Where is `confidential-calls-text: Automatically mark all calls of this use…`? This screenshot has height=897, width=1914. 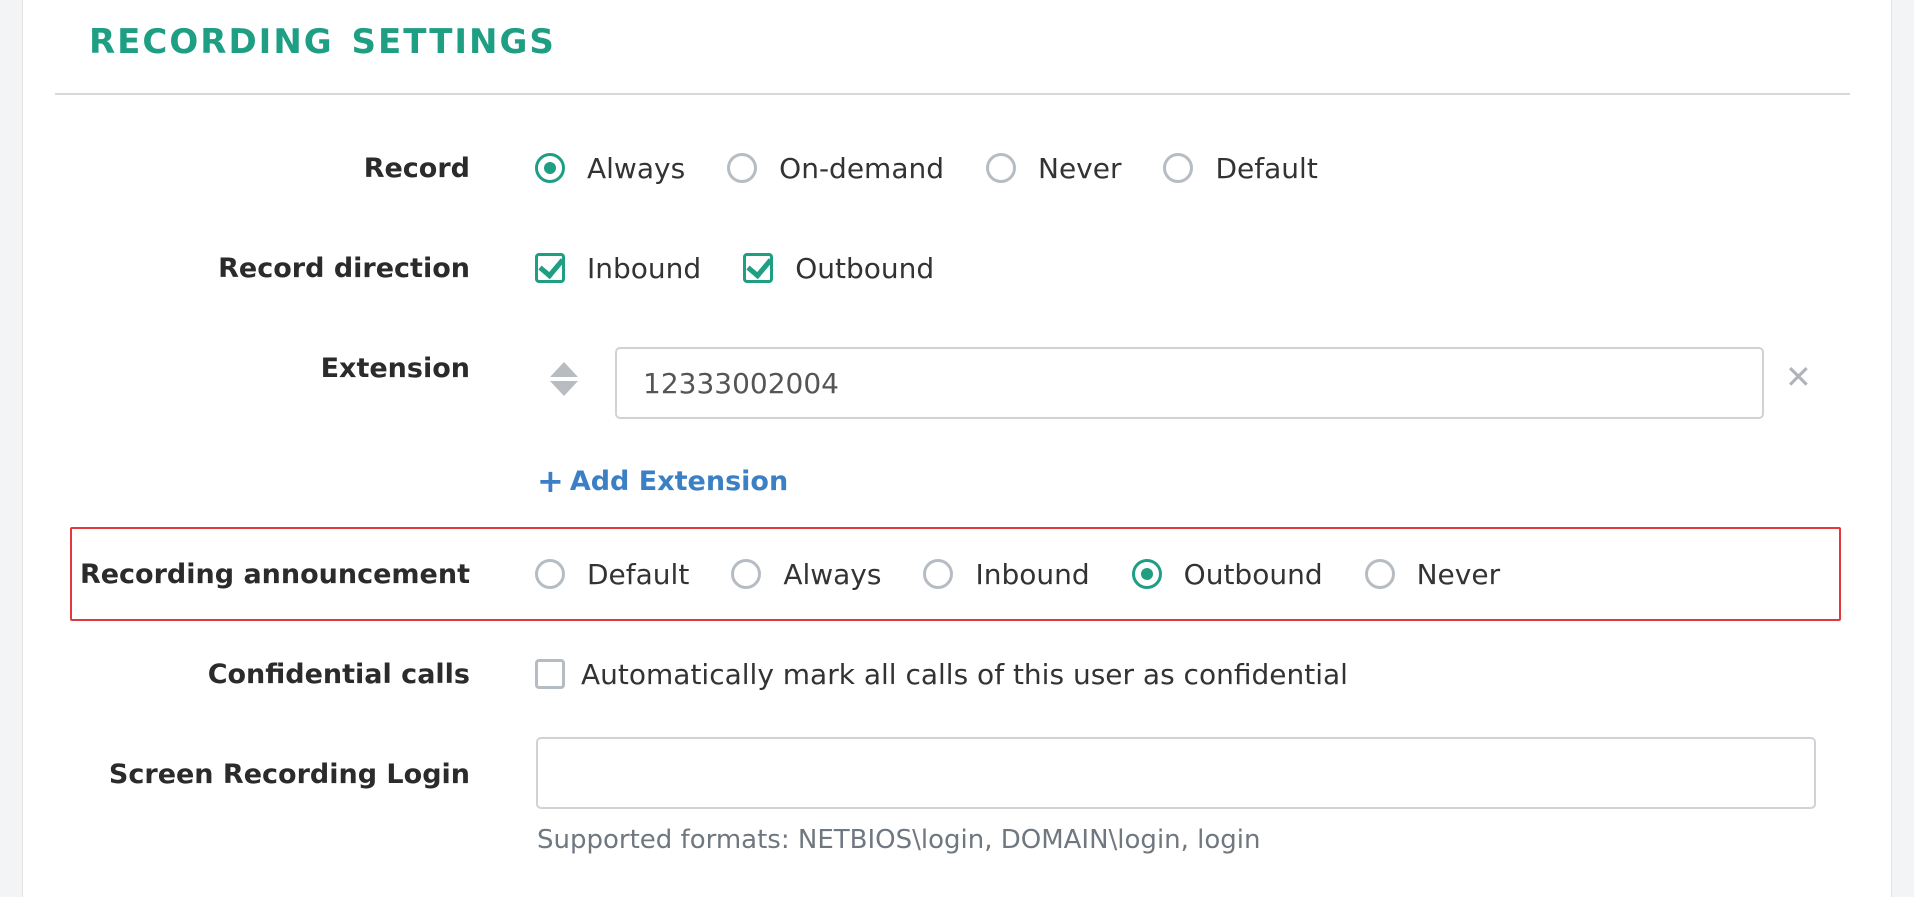 confidential-calls-text: Automatically mark all calls of this use… is located at coordinates (964, 674).